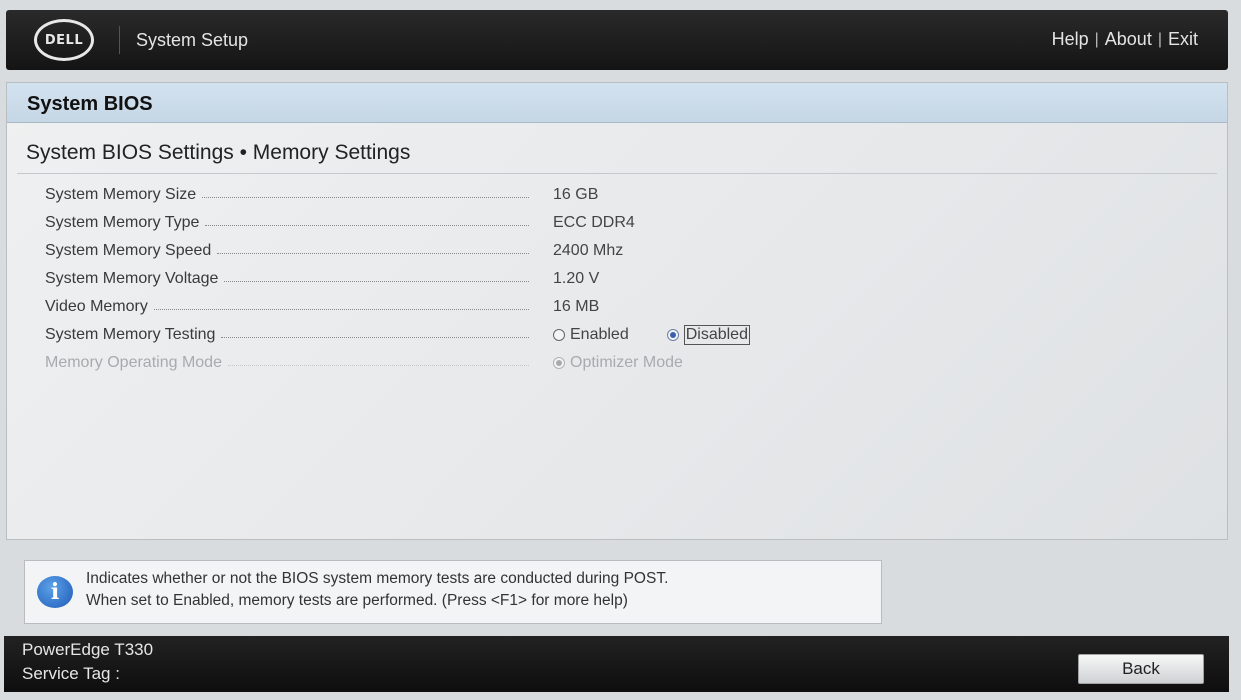 The image size is (1241, 700). I want to click on setting-label: System Memory Speed, so click(128, 250).